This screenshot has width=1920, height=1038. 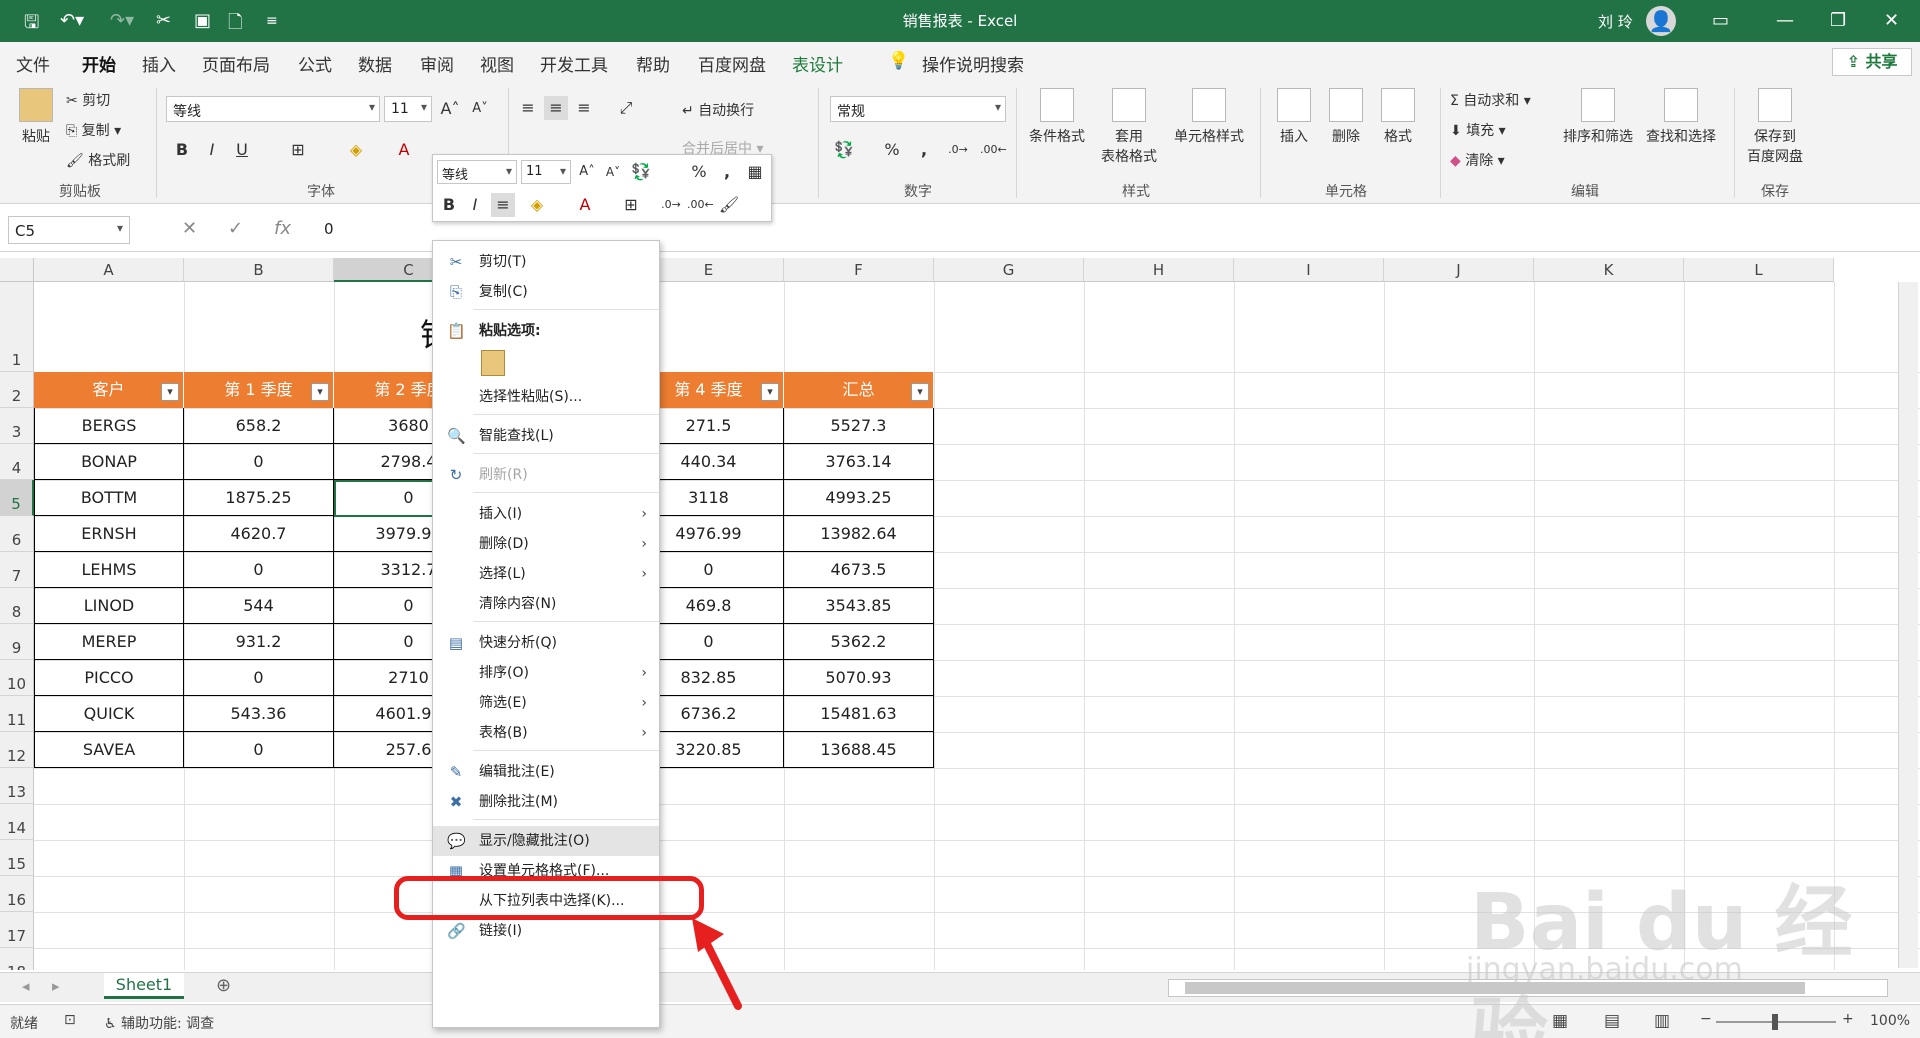 I want to click on context-menu-item: ✂ 剪切(T), so click(x=546, y=262).